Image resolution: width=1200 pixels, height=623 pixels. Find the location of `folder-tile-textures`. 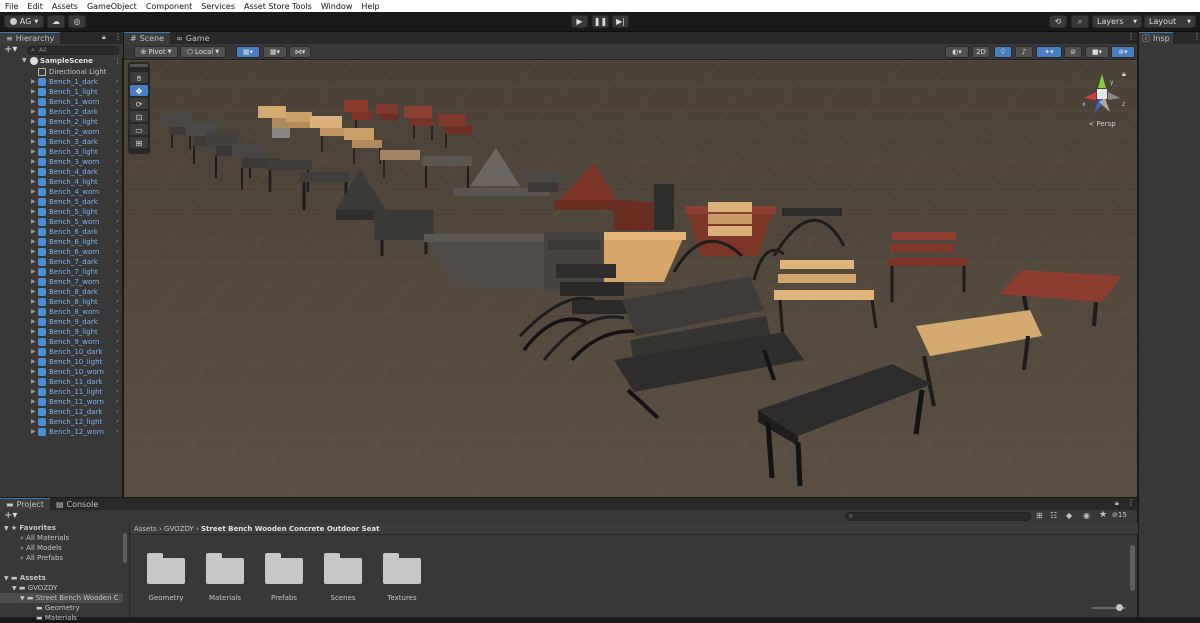

folder-tile-textures is located at coordinates (402, 568).